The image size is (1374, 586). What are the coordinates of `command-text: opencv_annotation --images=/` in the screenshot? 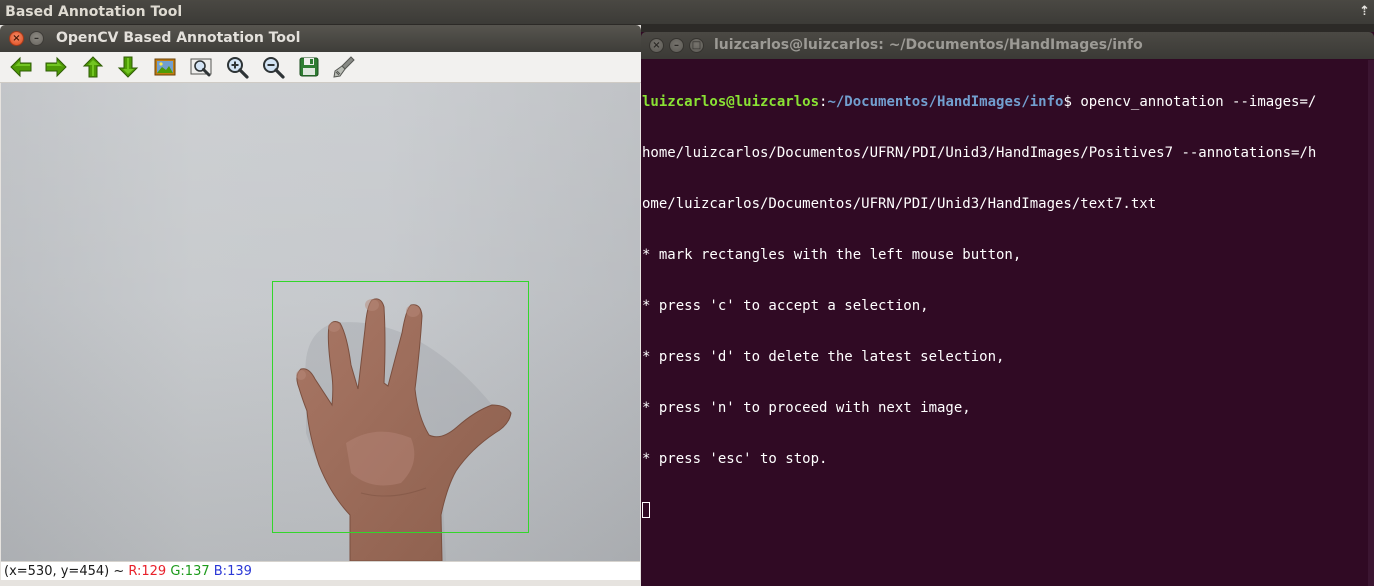 It's located at (1194, 102).